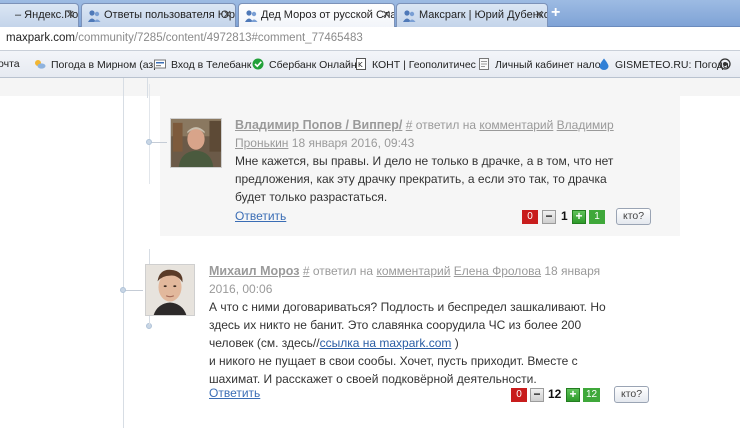 This screenshot has height=428, width=740. I want to click on bookmark-label: Личный кабинет нало, so click(548, 65).